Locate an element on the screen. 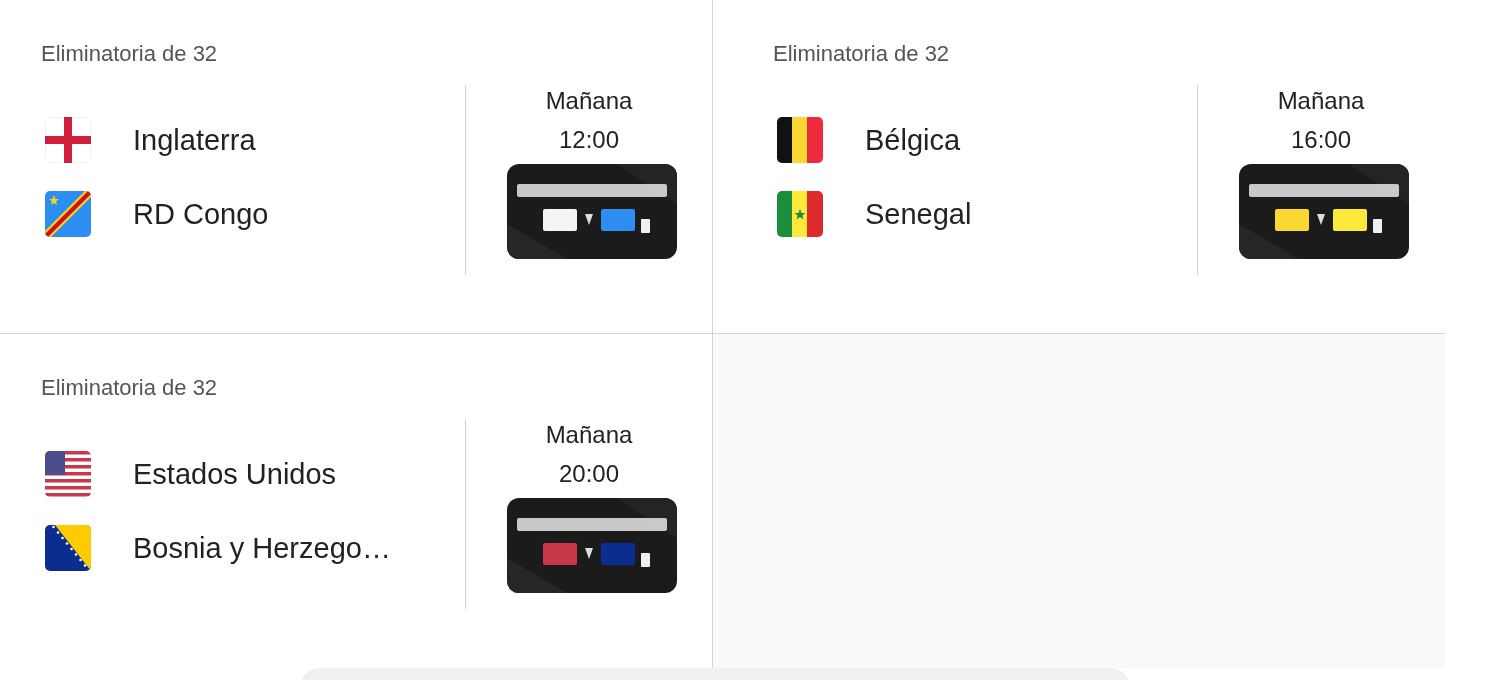 This screenshot has width=1500, height=680. triangle-flag-icon is located at coordinates (68, 548).